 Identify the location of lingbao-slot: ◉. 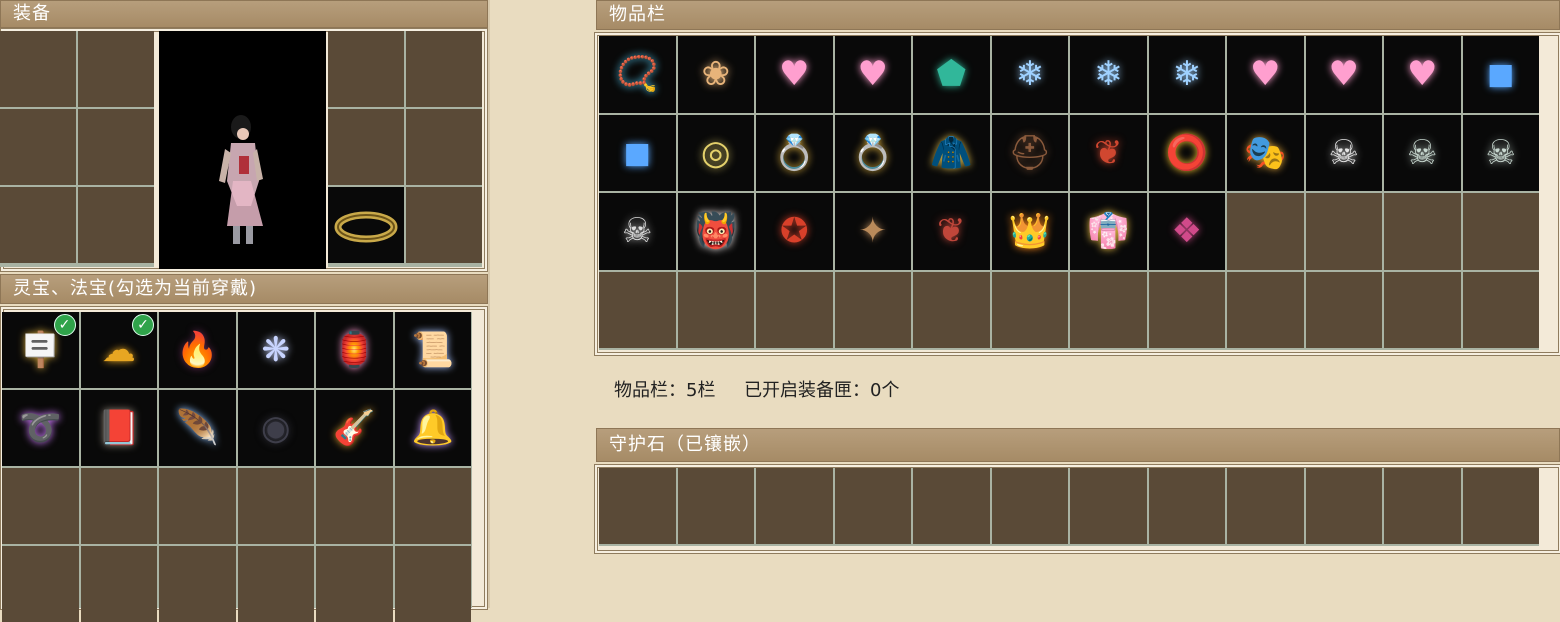
(275, 428).